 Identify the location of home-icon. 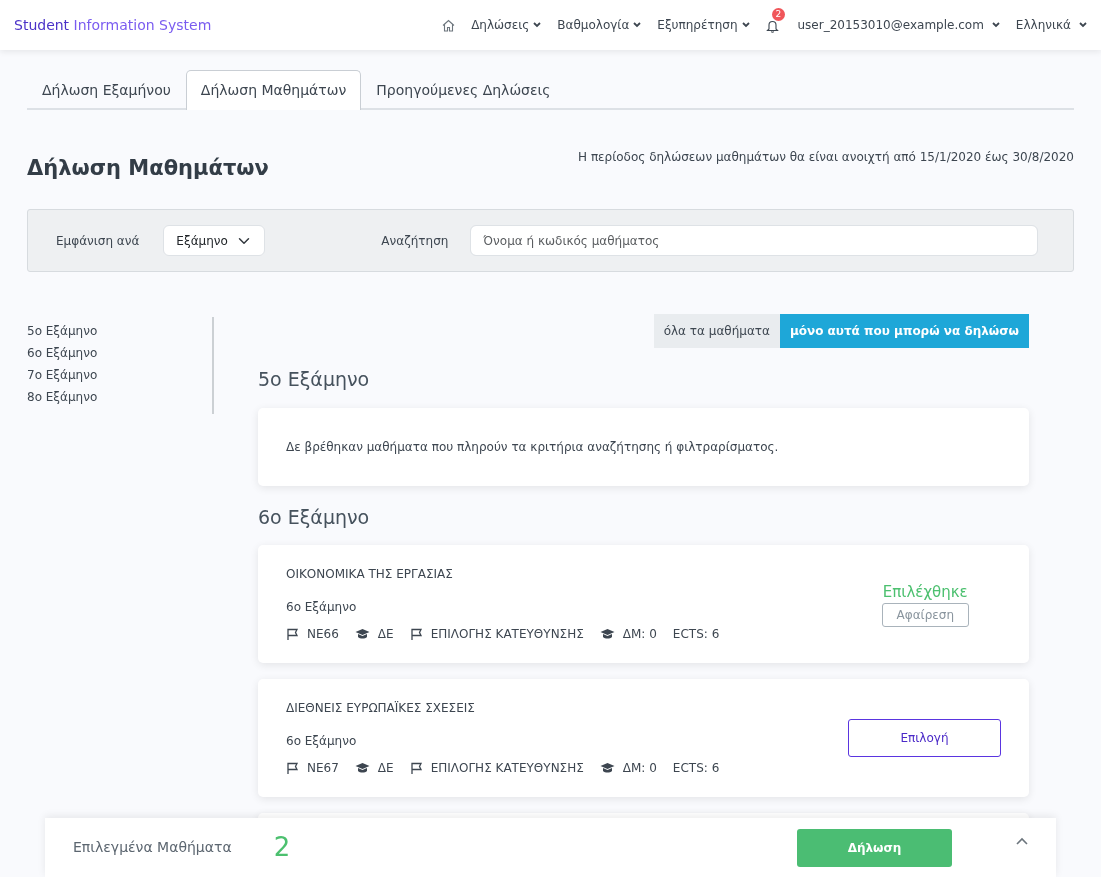
(449, 25).